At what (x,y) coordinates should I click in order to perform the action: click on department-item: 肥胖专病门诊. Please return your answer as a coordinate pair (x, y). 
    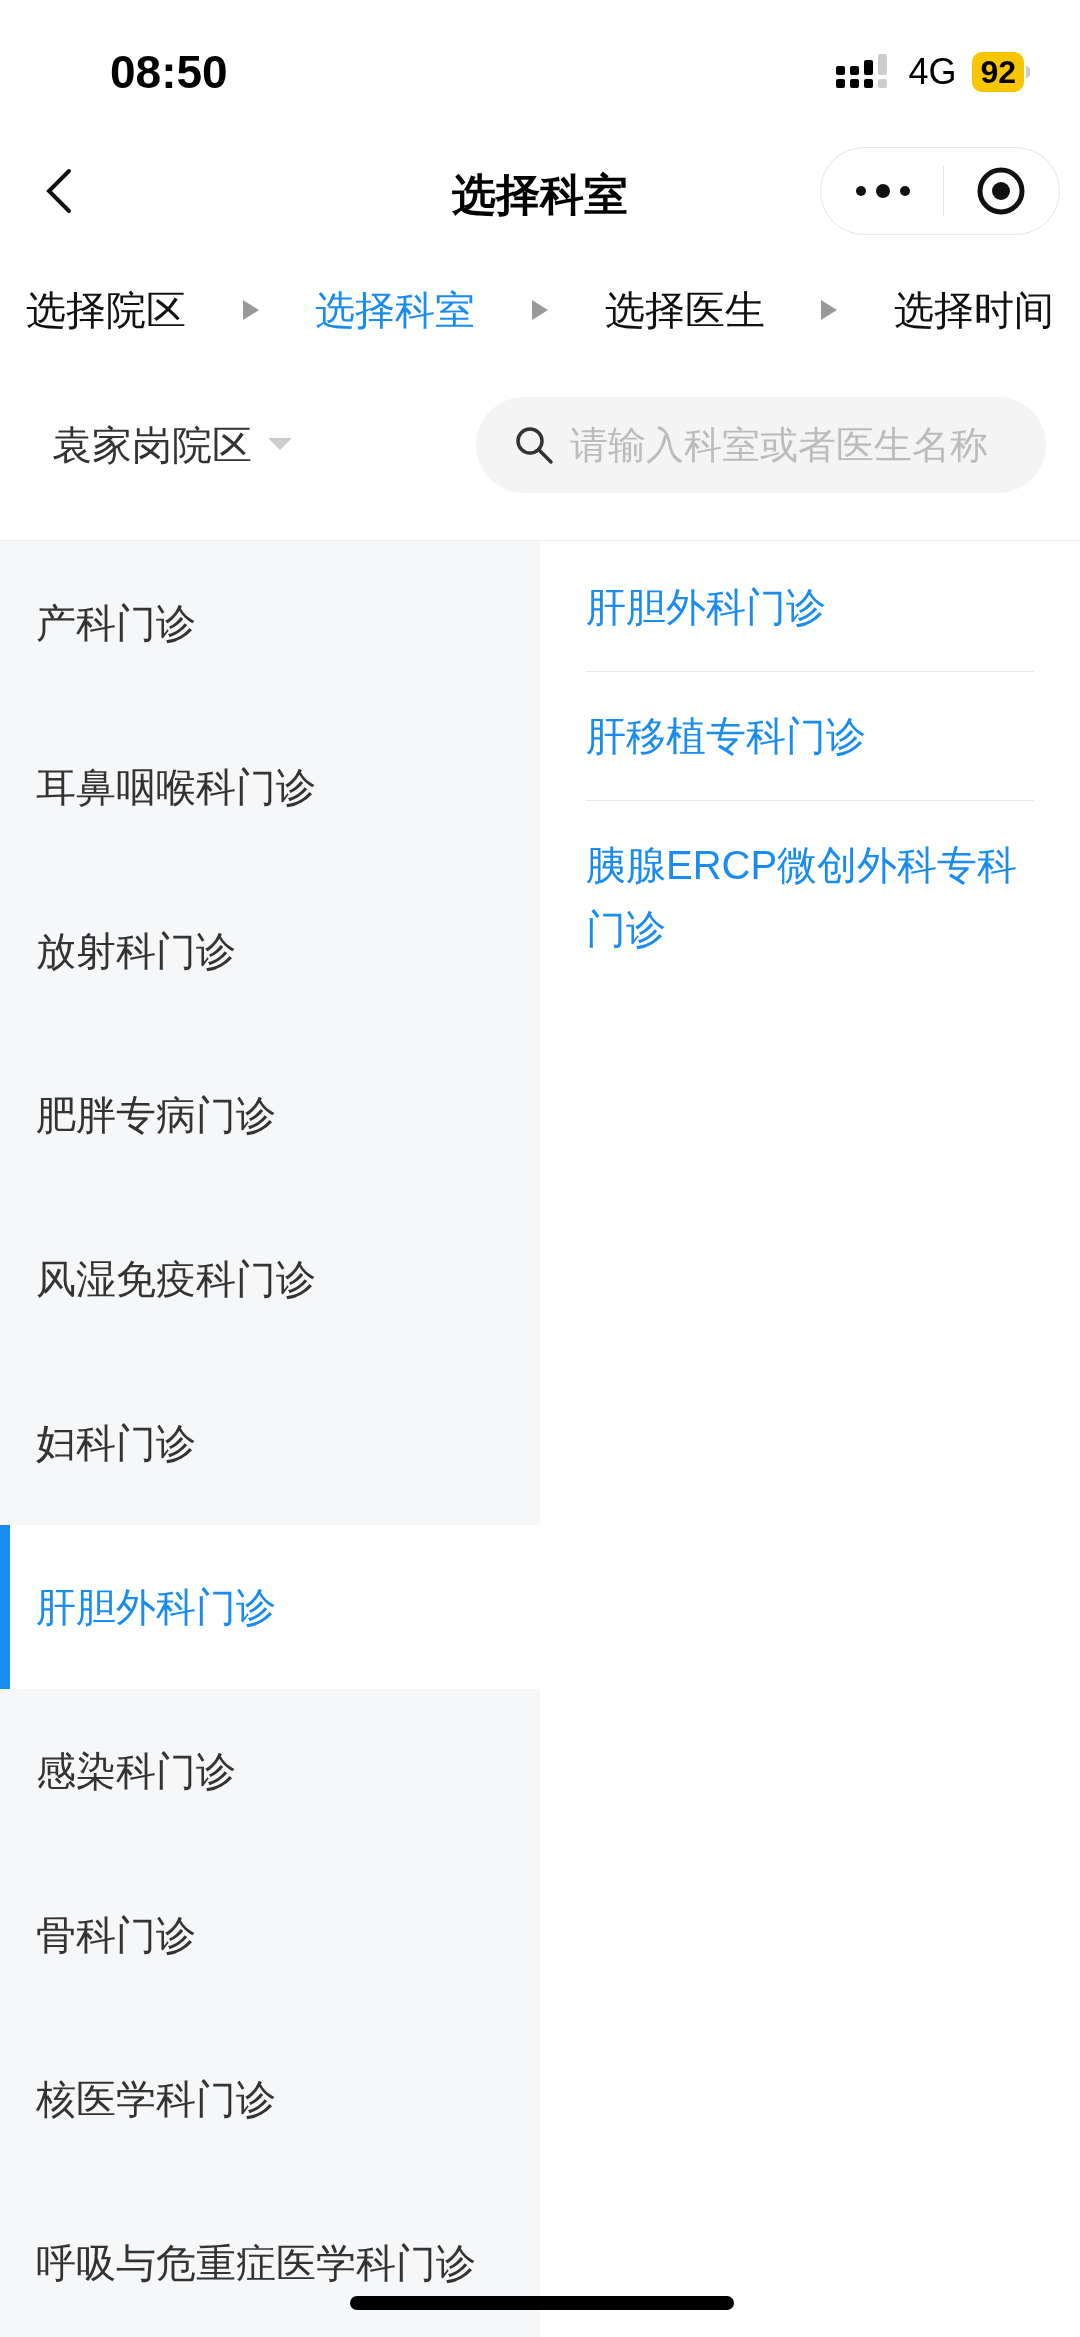
    Looking at the image, I should click on (270, 1115).